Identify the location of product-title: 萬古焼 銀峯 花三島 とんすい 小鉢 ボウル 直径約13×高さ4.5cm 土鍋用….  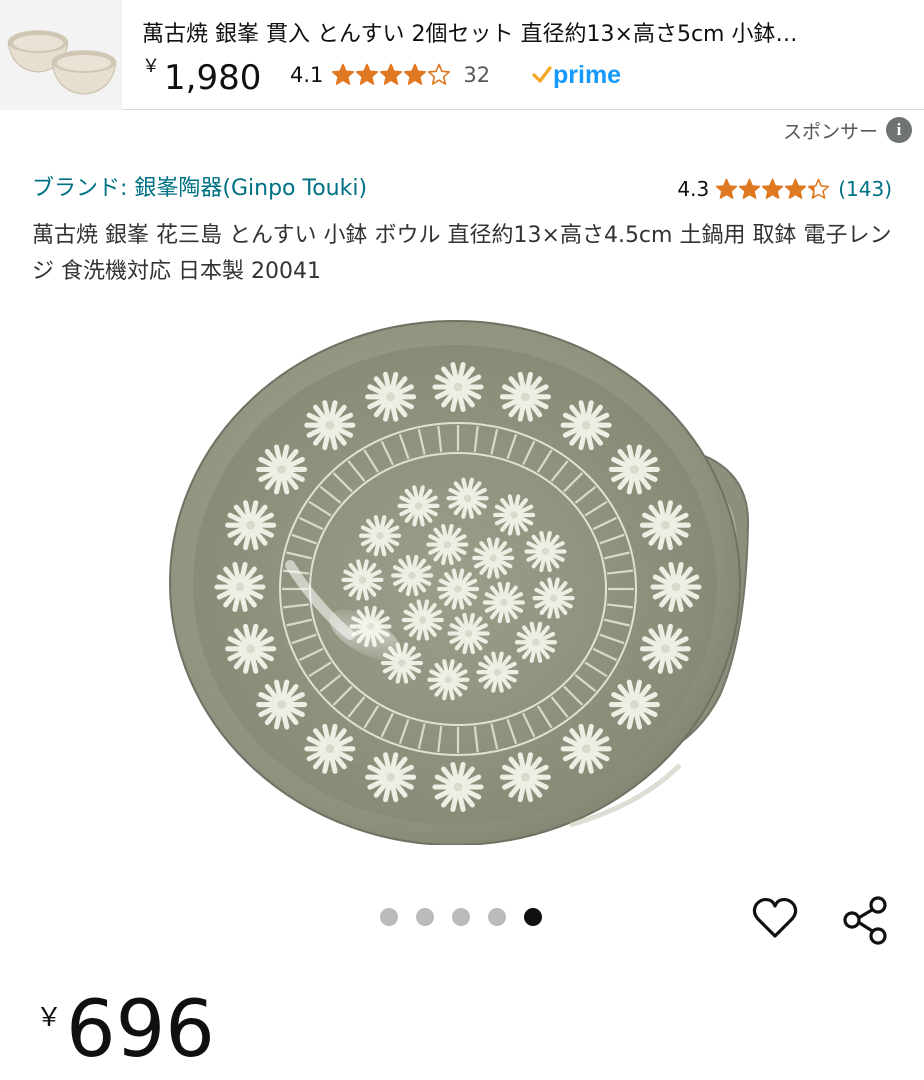
(462, 254).